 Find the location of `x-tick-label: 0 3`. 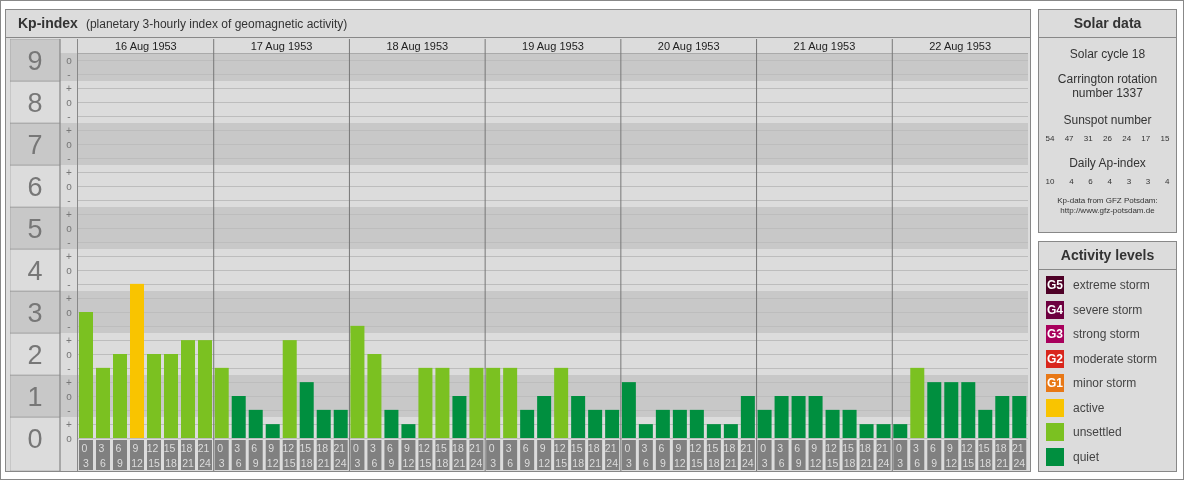

x-tick-label: 0 3 is located at coordinates (899, 455).